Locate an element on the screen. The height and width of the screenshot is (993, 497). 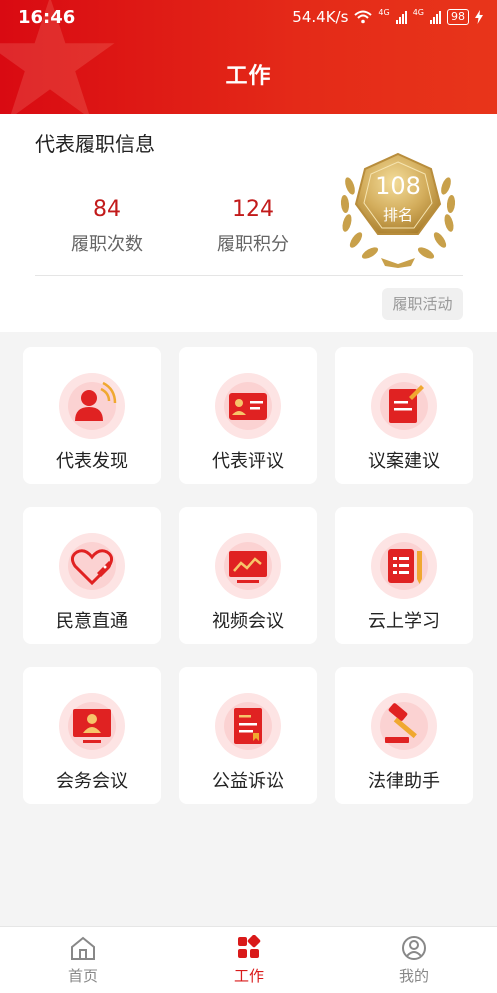
tile-label: 公益诉讼 is located at coordinates (248, 781).